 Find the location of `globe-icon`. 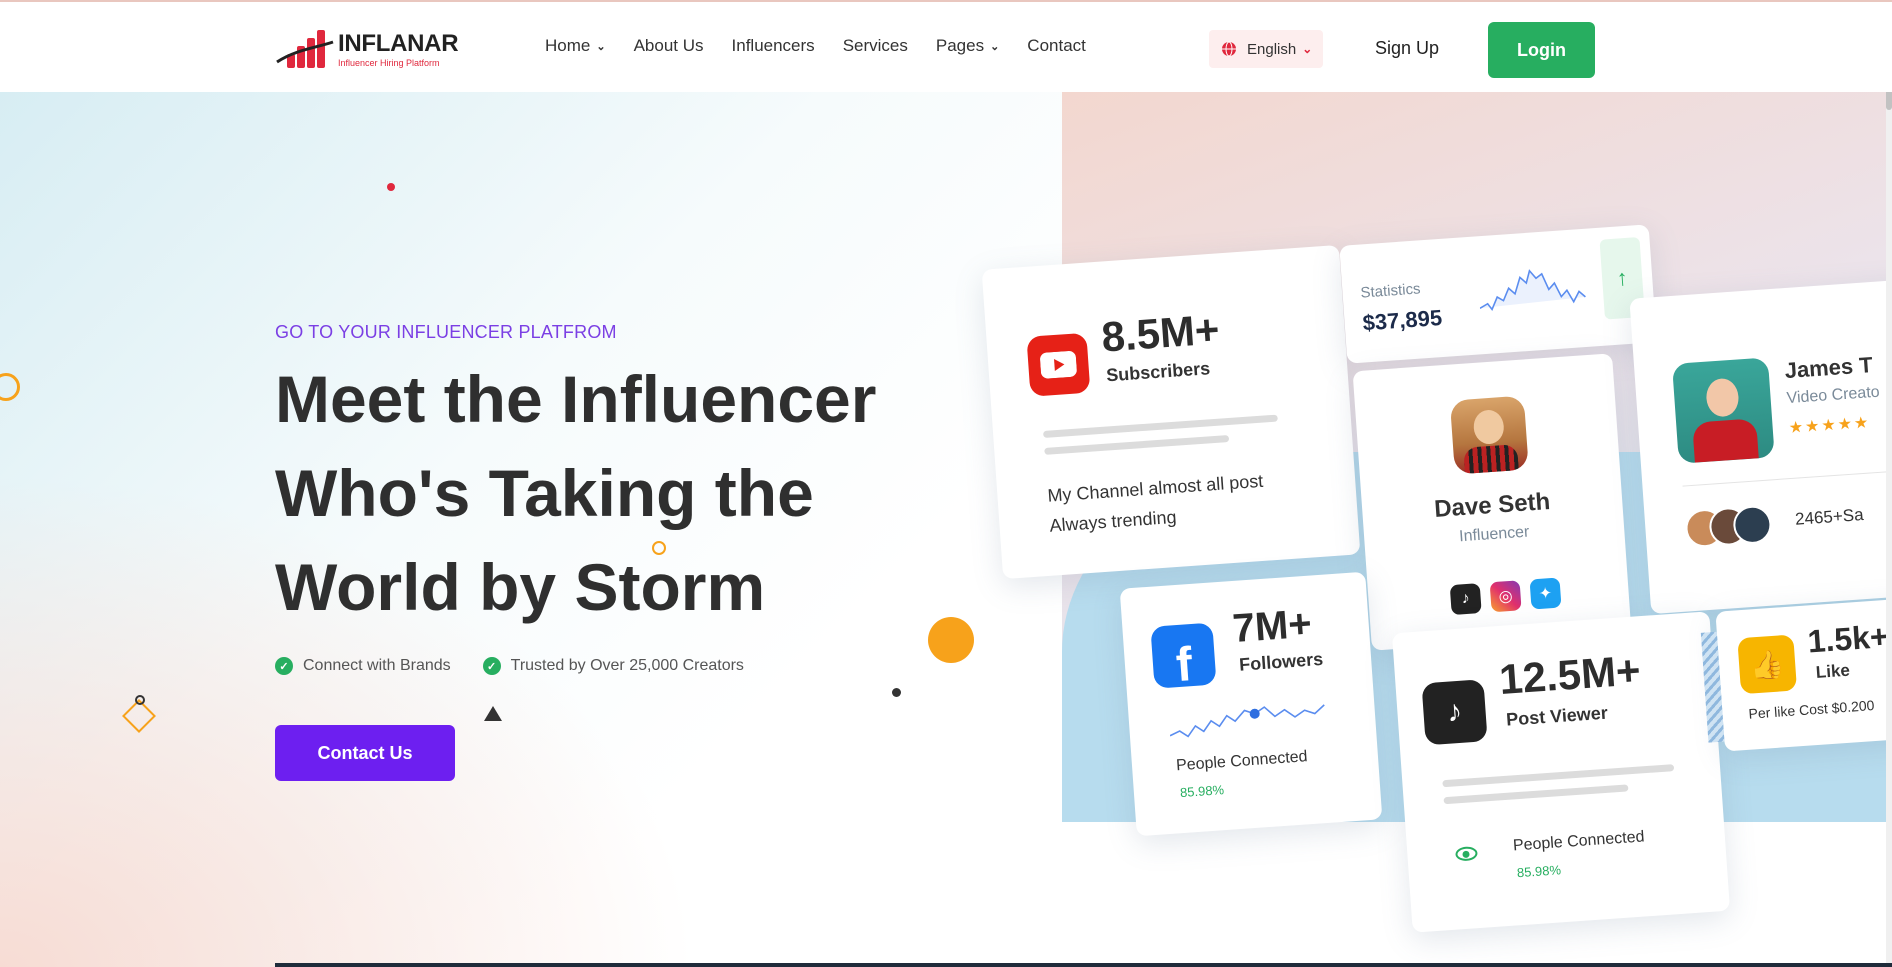

globe-icon is located at coordinates (1229, 49).